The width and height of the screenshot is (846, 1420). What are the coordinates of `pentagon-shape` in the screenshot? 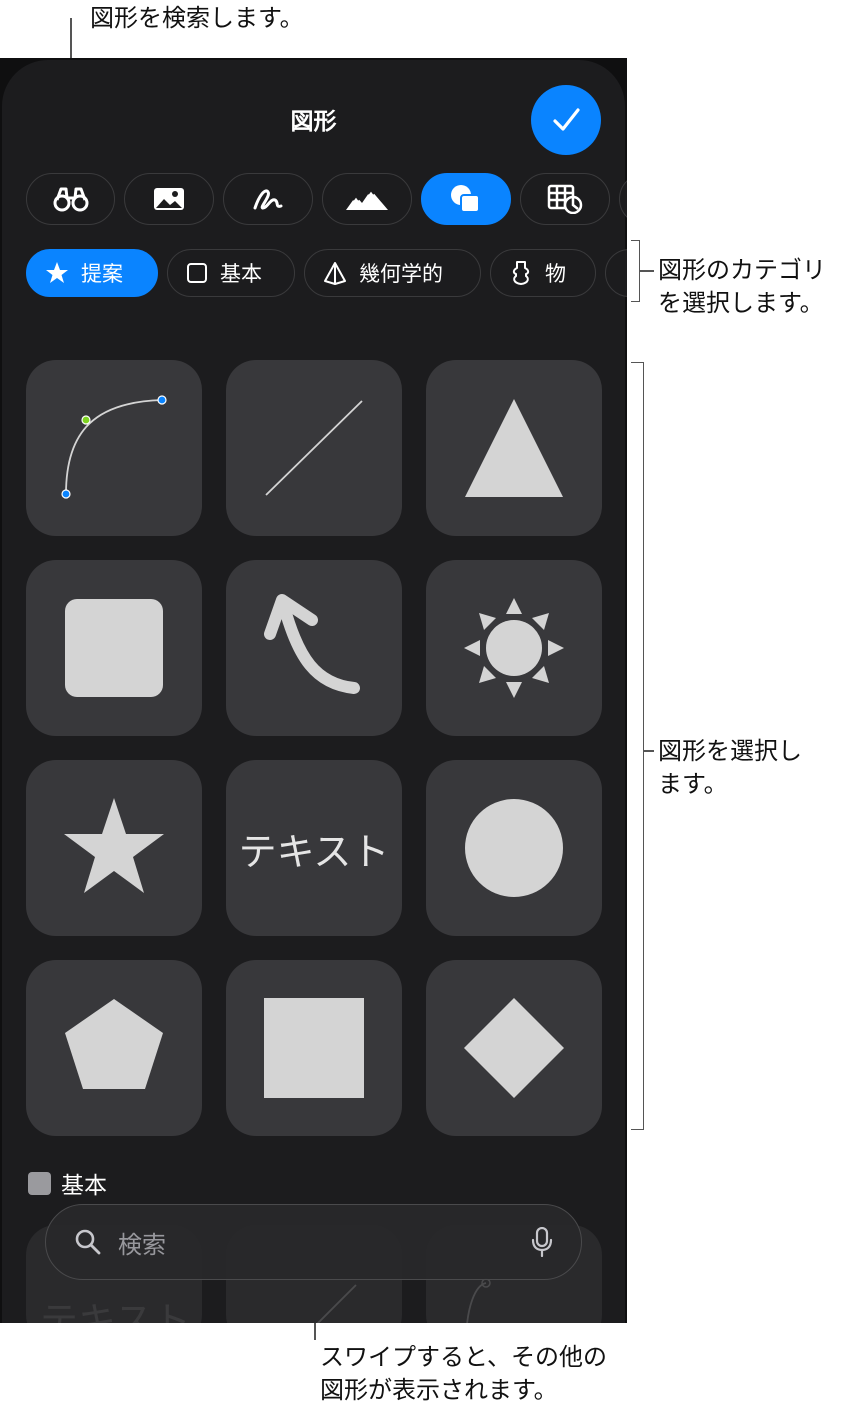 It's located at (114, 1044).